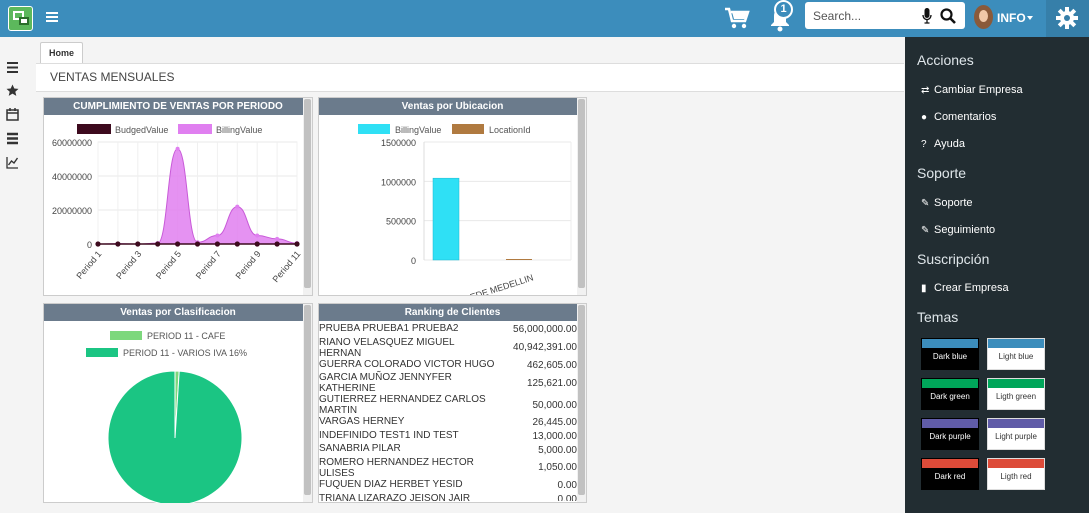 Image resolution: width=1089 pixels, height=513 pixels. What do you see at coordinates (950, 474) in the screenshot?
I see `theme-option: Dark red` at bounding box center [950, 474].